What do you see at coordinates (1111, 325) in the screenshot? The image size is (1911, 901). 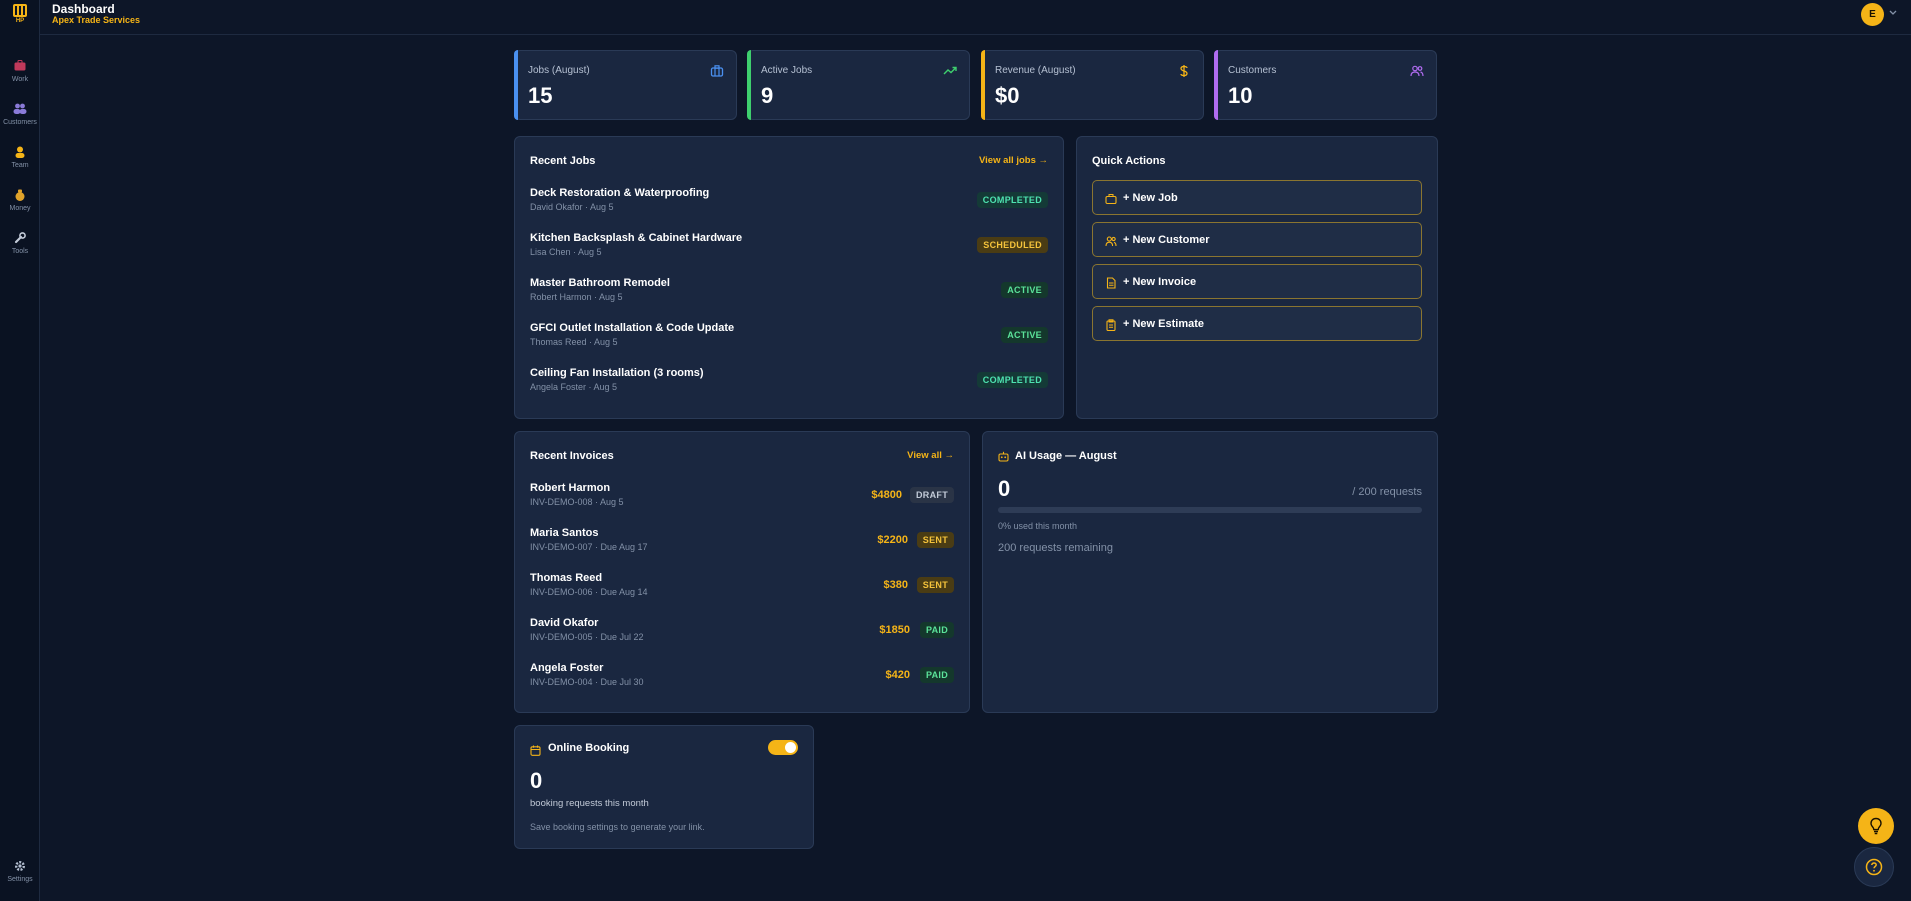 I see `clipboard-icon` at bounding box center [1111, 325].